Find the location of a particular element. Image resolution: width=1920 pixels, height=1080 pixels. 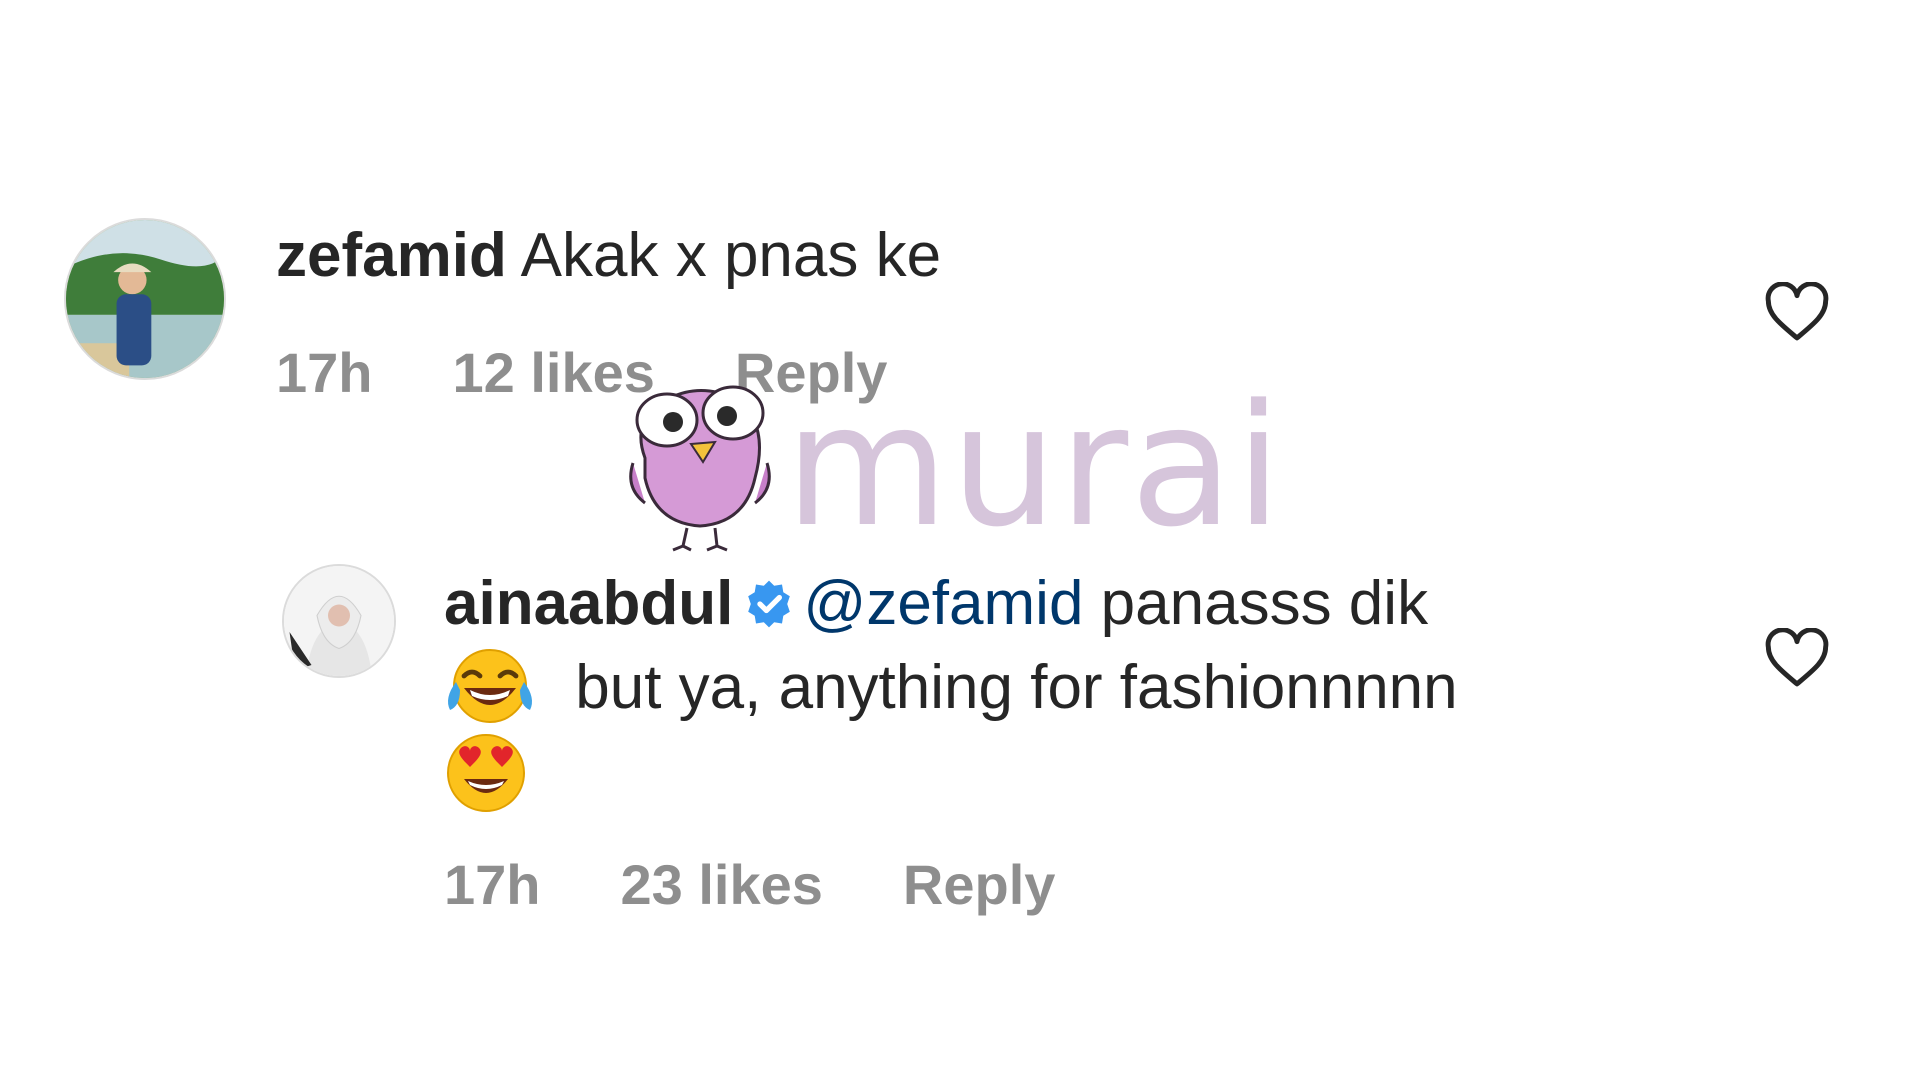

comment-text: Akak x pnas ke is located at coordinates (731, 255).